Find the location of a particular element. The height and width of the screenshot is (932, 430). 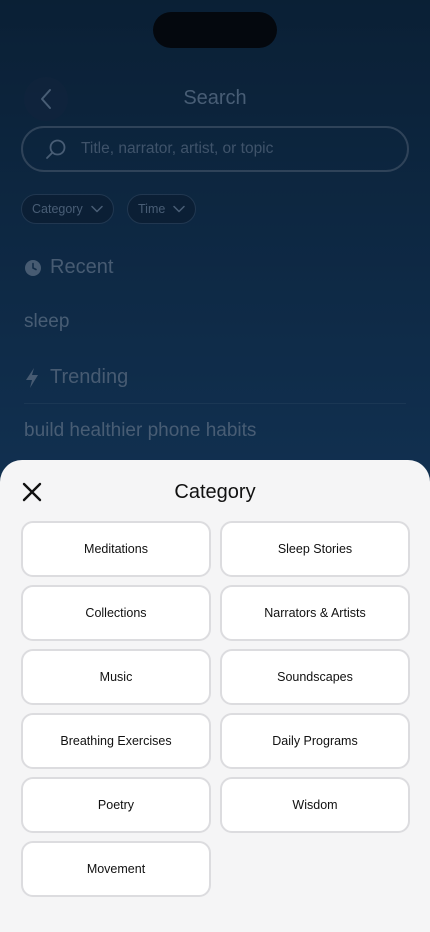

category-meditations: Meditations is located at coordinates (116, 549).